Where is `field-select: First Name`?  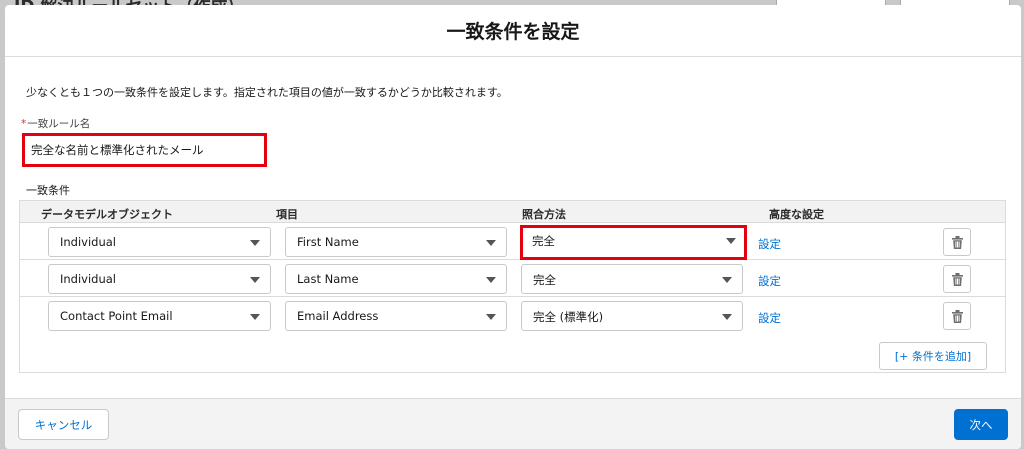 field-select: First Name is located at coordinates (396, 242).